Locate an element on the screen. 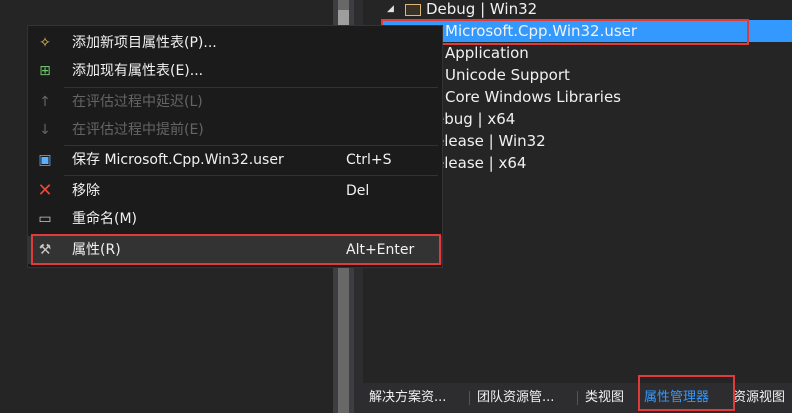  arrow-up-icon: ↑ is located at coordinates (45, 102).